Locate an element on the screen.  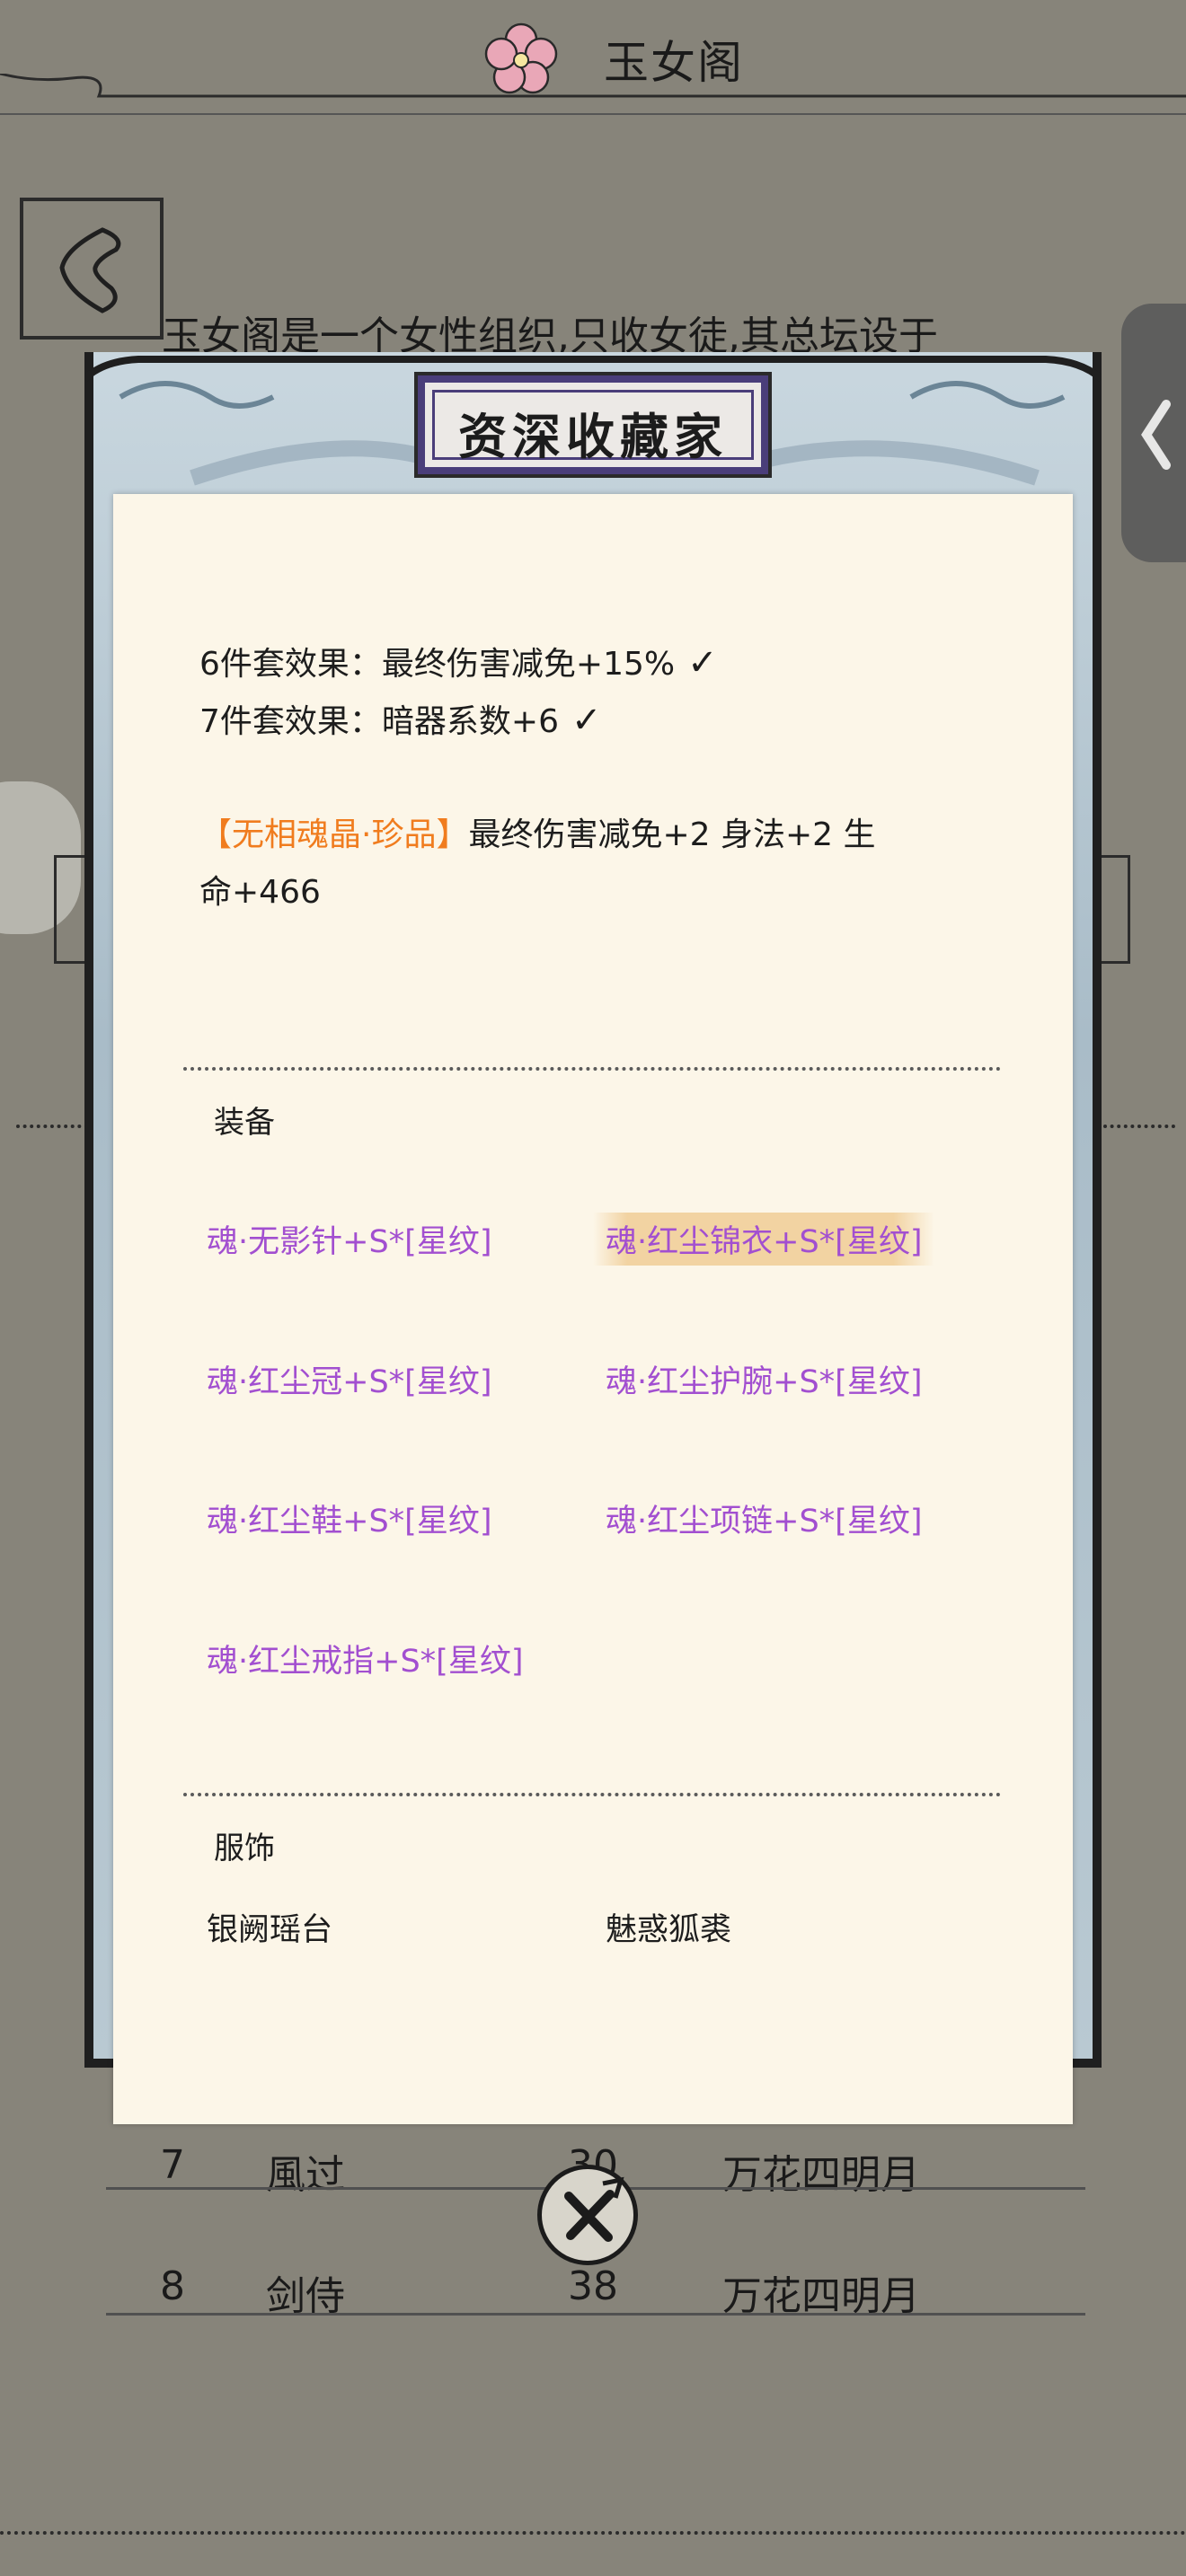
equipment-item: 魂·红尘冠+S*[星纹] is located at coordinates (349, 1379).